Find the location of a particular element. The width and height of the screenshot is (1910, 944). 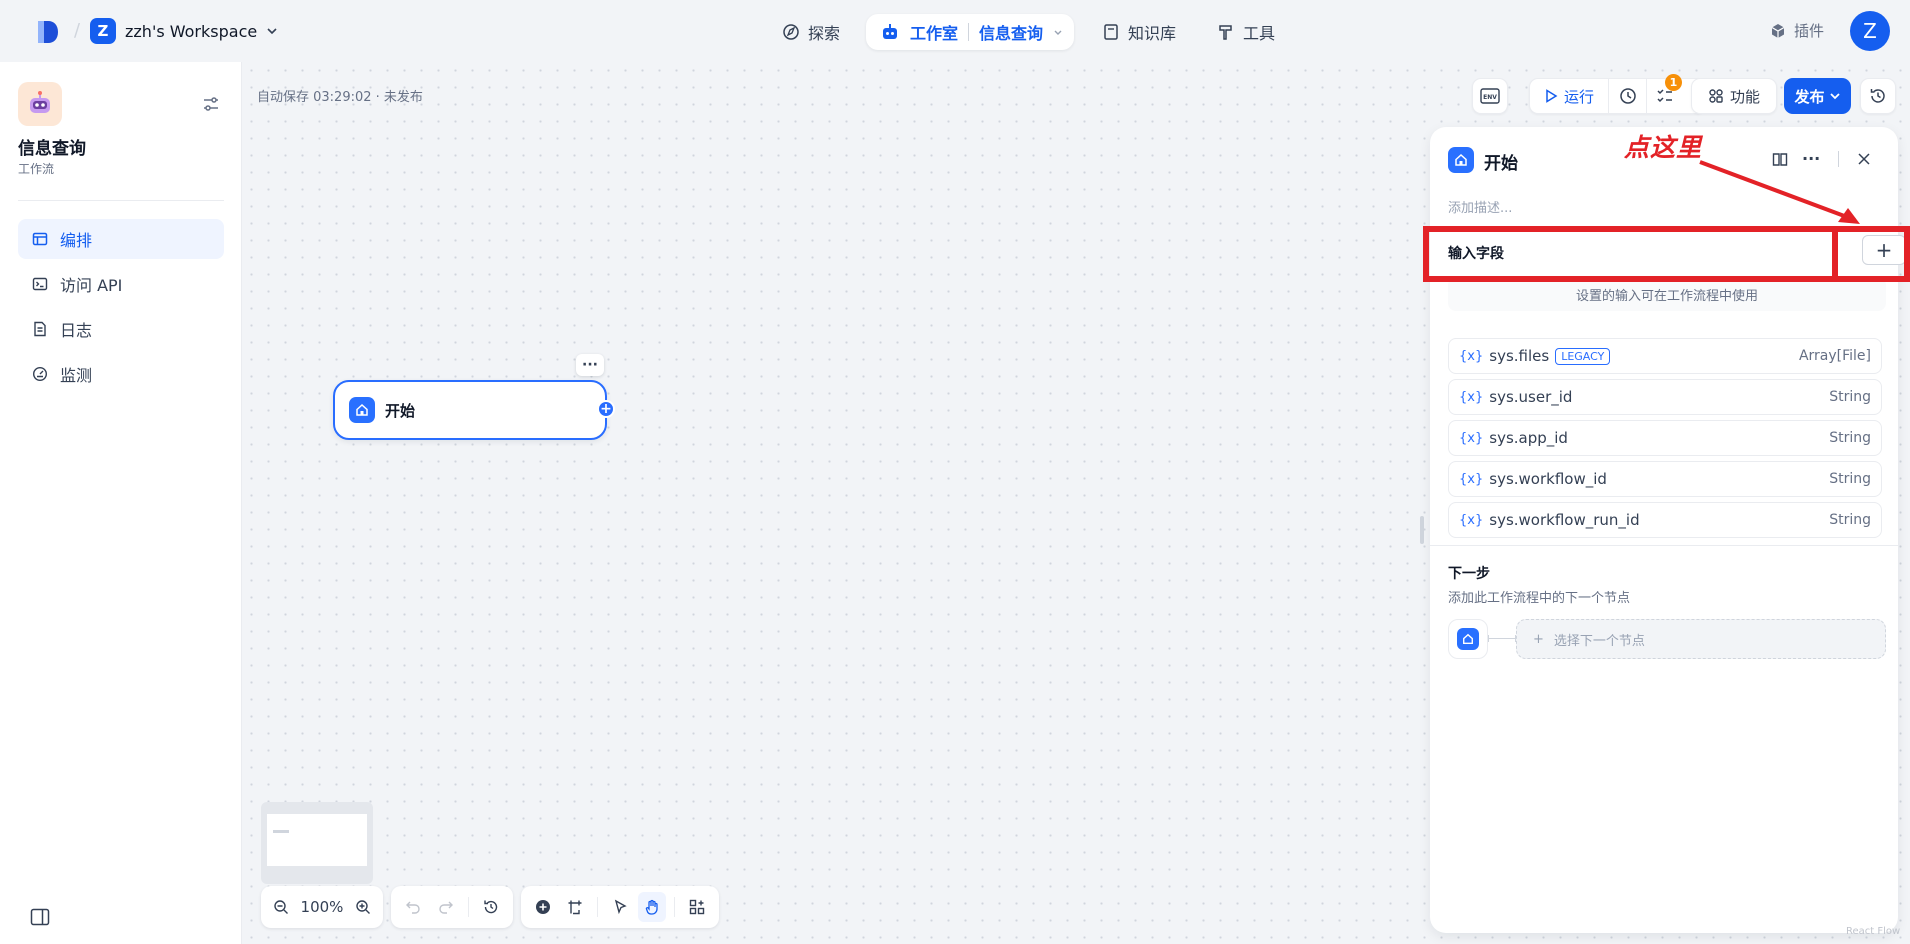

legacy-badge: LEGACY is located at coordinates (1583, 356).